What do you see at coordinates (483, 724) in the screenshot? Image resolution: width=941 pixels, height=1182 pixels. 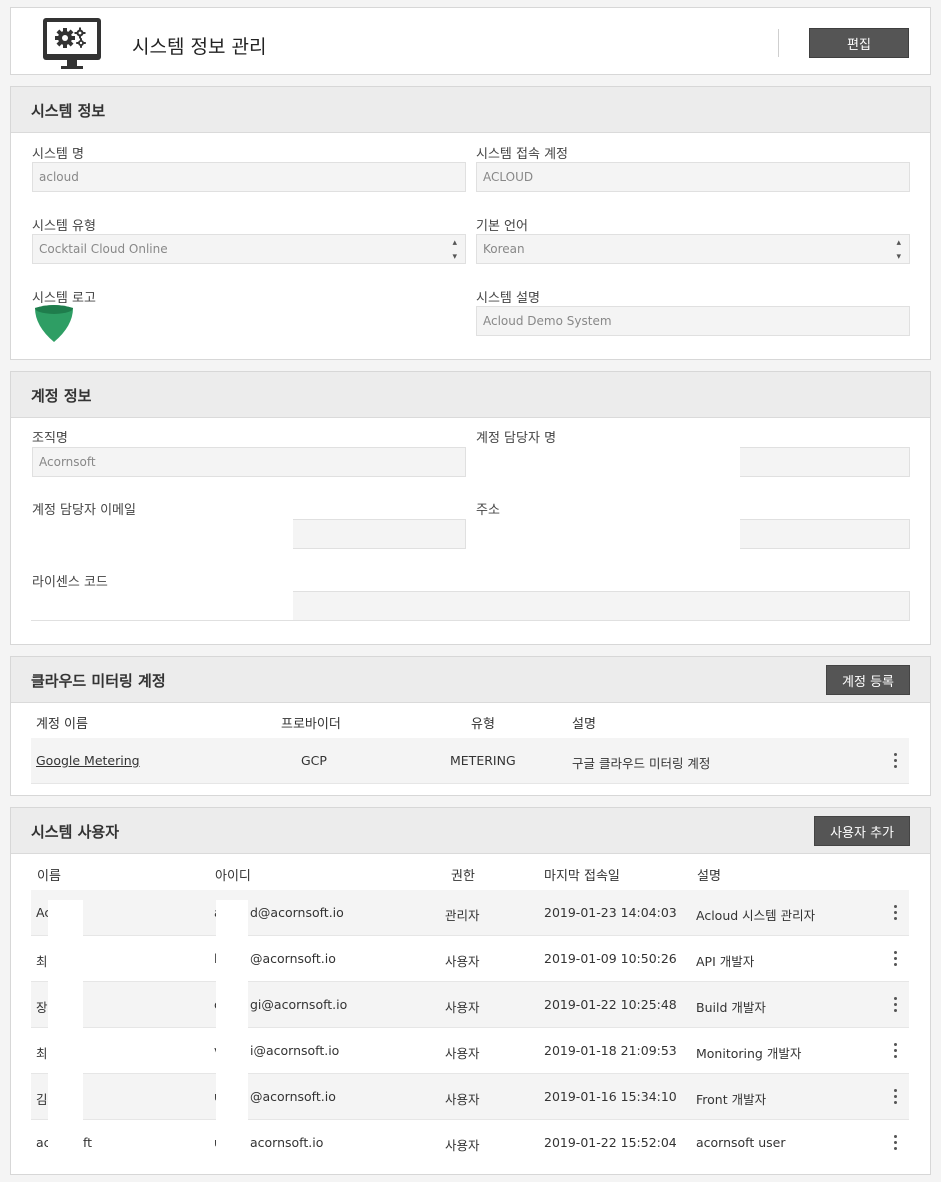 I see `col-type: 유형` at bounding box center [483, 724].